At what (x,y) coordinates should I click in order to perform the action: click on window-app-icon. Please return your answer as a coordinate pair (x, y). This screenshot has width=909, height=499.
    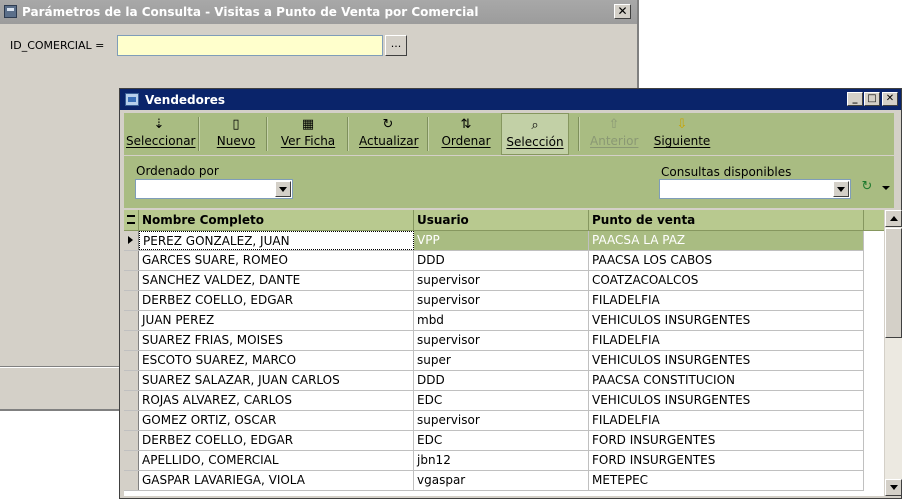
    Looking at the image, I should click on (10, 11).